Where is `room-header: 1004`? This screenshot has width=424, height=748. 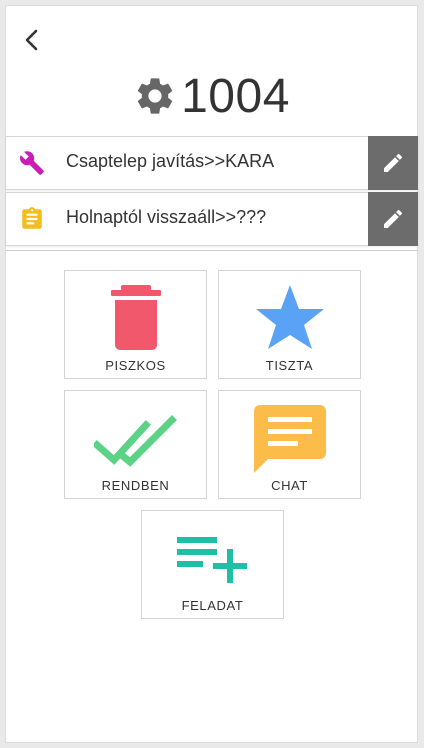 room-header: 1004 is located at coordinates (211, 96).